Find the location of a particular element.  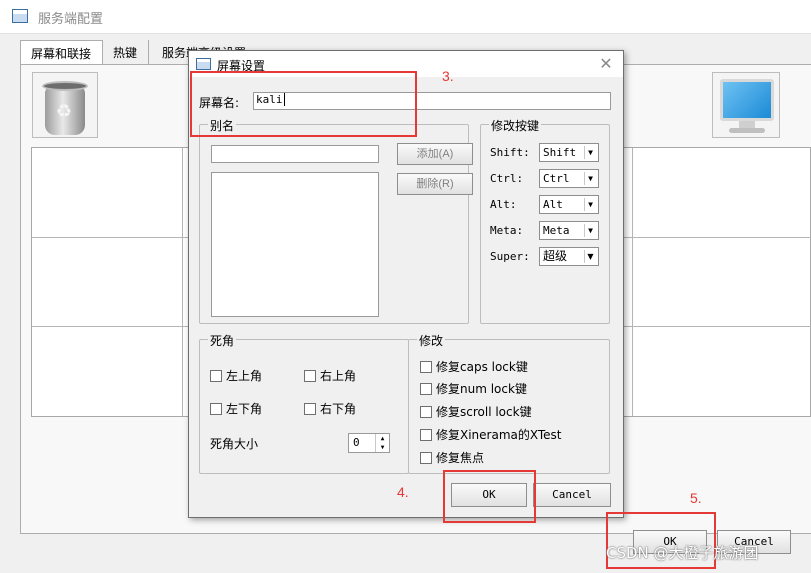

ctrl-select-value: Ctrl is located at coordinates (556, 178).